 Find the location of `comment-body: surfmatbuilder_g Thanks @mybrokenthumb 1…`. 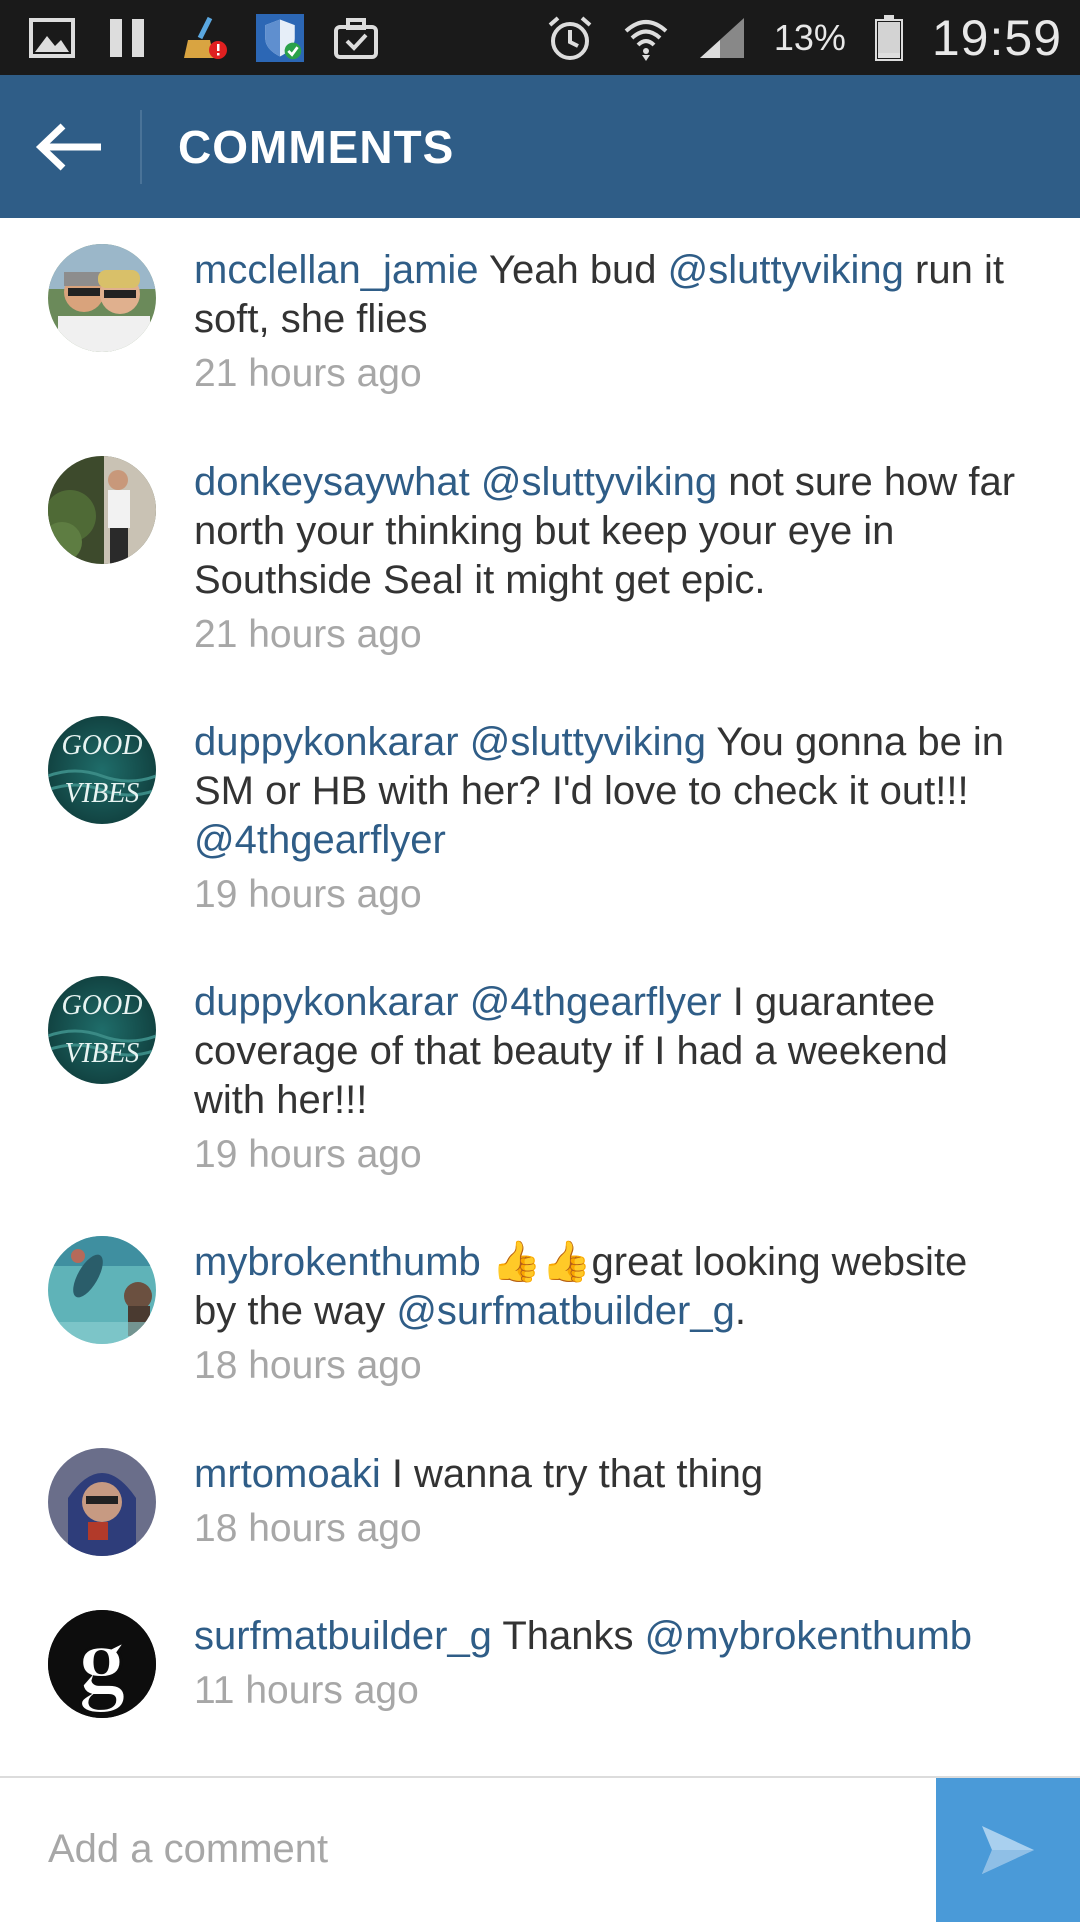

comment-body: surfmatbuilder_g Thanks @mybrokenthumb 1… is located at coordinates (564, 1680).